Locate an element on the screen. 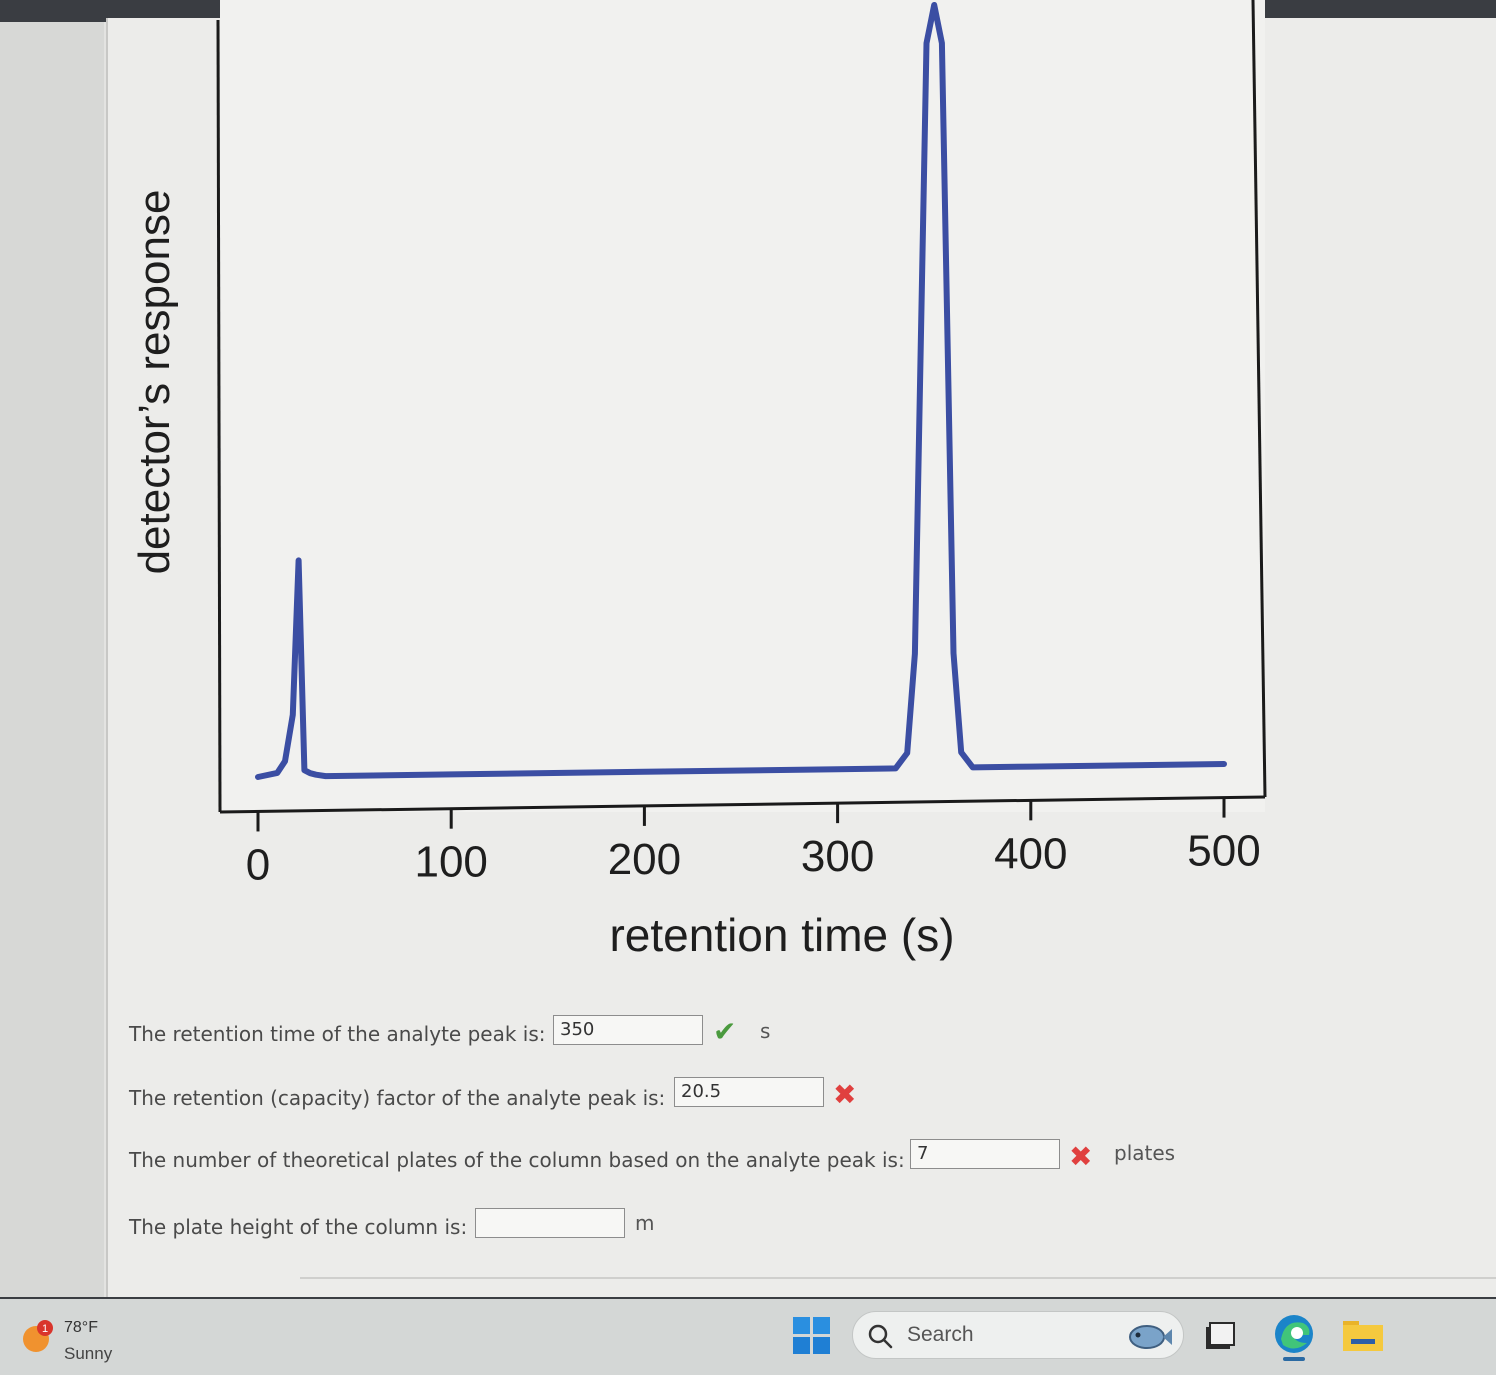 The width and height of the screenshot is (1496, 1375). task-view-icon is located at coordinates (1221, 1336).